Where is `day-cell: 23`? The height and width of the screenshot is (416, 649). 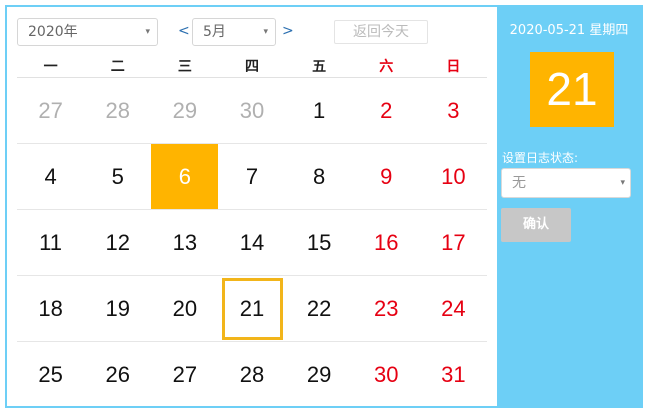
day-cell: 23 is located at coordinates (386, 309).